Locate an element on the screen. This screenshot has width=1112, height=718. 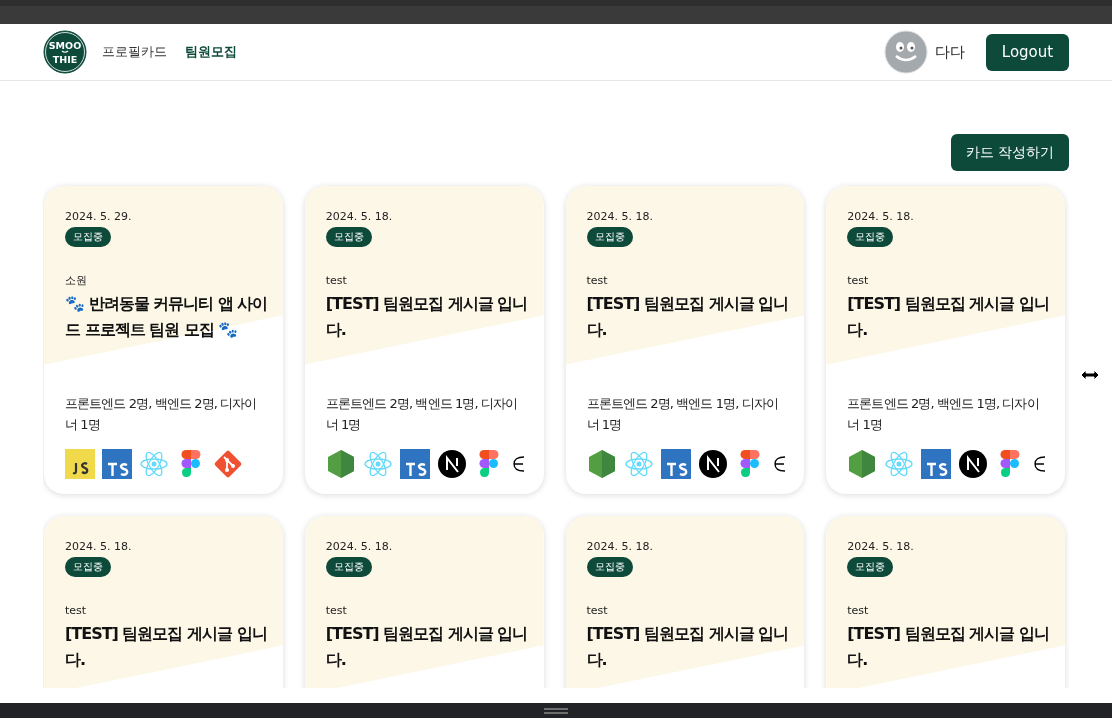
logo: SMOO THIE is located at coordinates (65, 52).